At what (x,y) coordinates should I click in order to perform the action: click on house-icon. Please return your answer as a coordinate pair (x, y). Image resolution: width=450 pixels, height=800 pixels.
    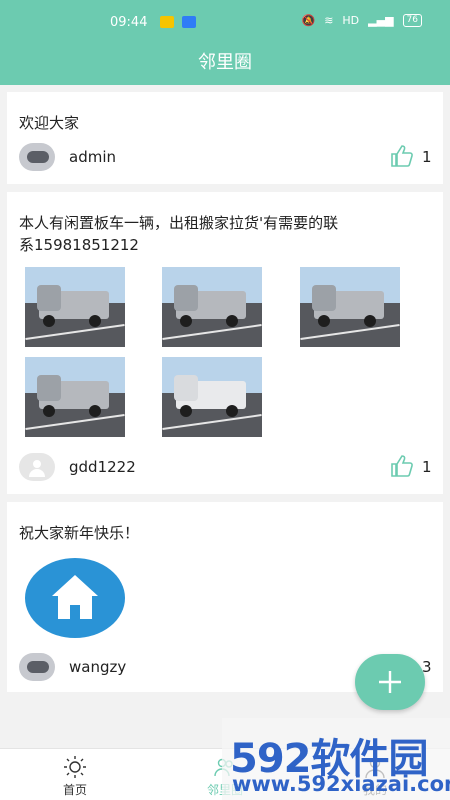
    Looking at the image, I should click on (75, 597).